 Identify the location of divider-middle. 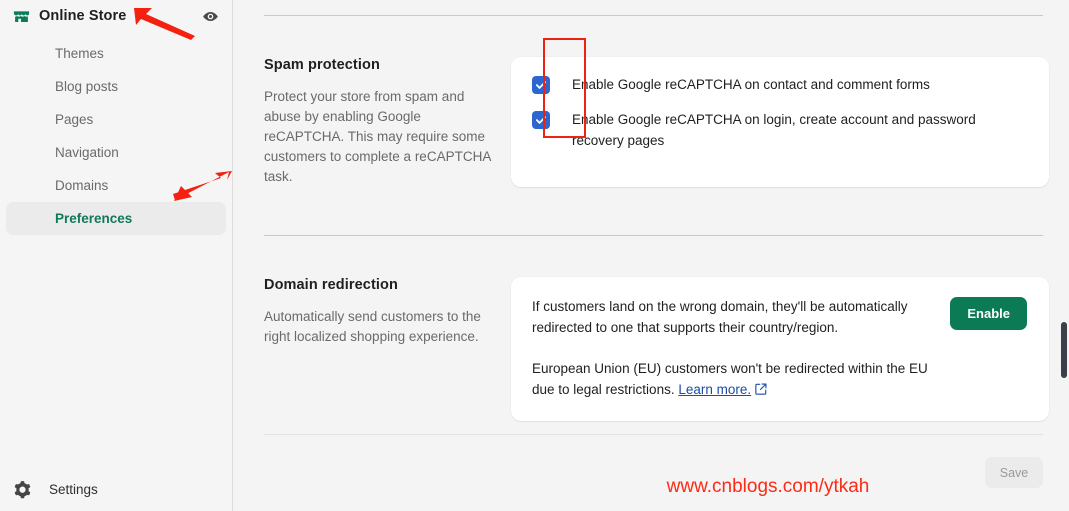
(653, 235).